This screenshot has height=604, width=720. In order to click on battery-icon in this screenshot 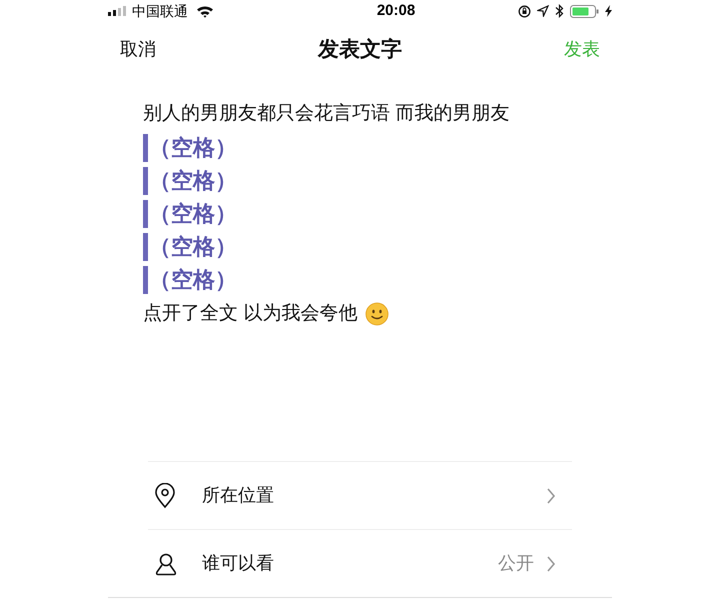, I will do `click(584, 11)`.